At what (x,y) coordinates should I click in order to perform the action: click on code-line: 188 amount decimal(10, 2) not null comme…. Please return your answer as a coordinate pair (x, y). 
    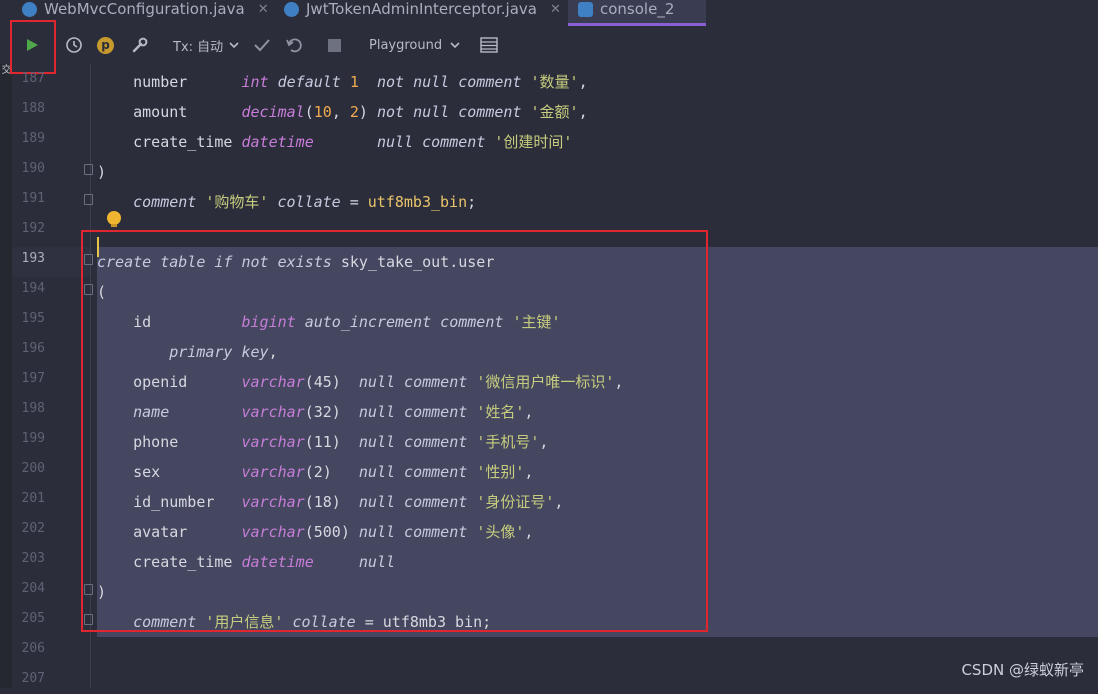
    Looking at the image, I should click on (549, 109).